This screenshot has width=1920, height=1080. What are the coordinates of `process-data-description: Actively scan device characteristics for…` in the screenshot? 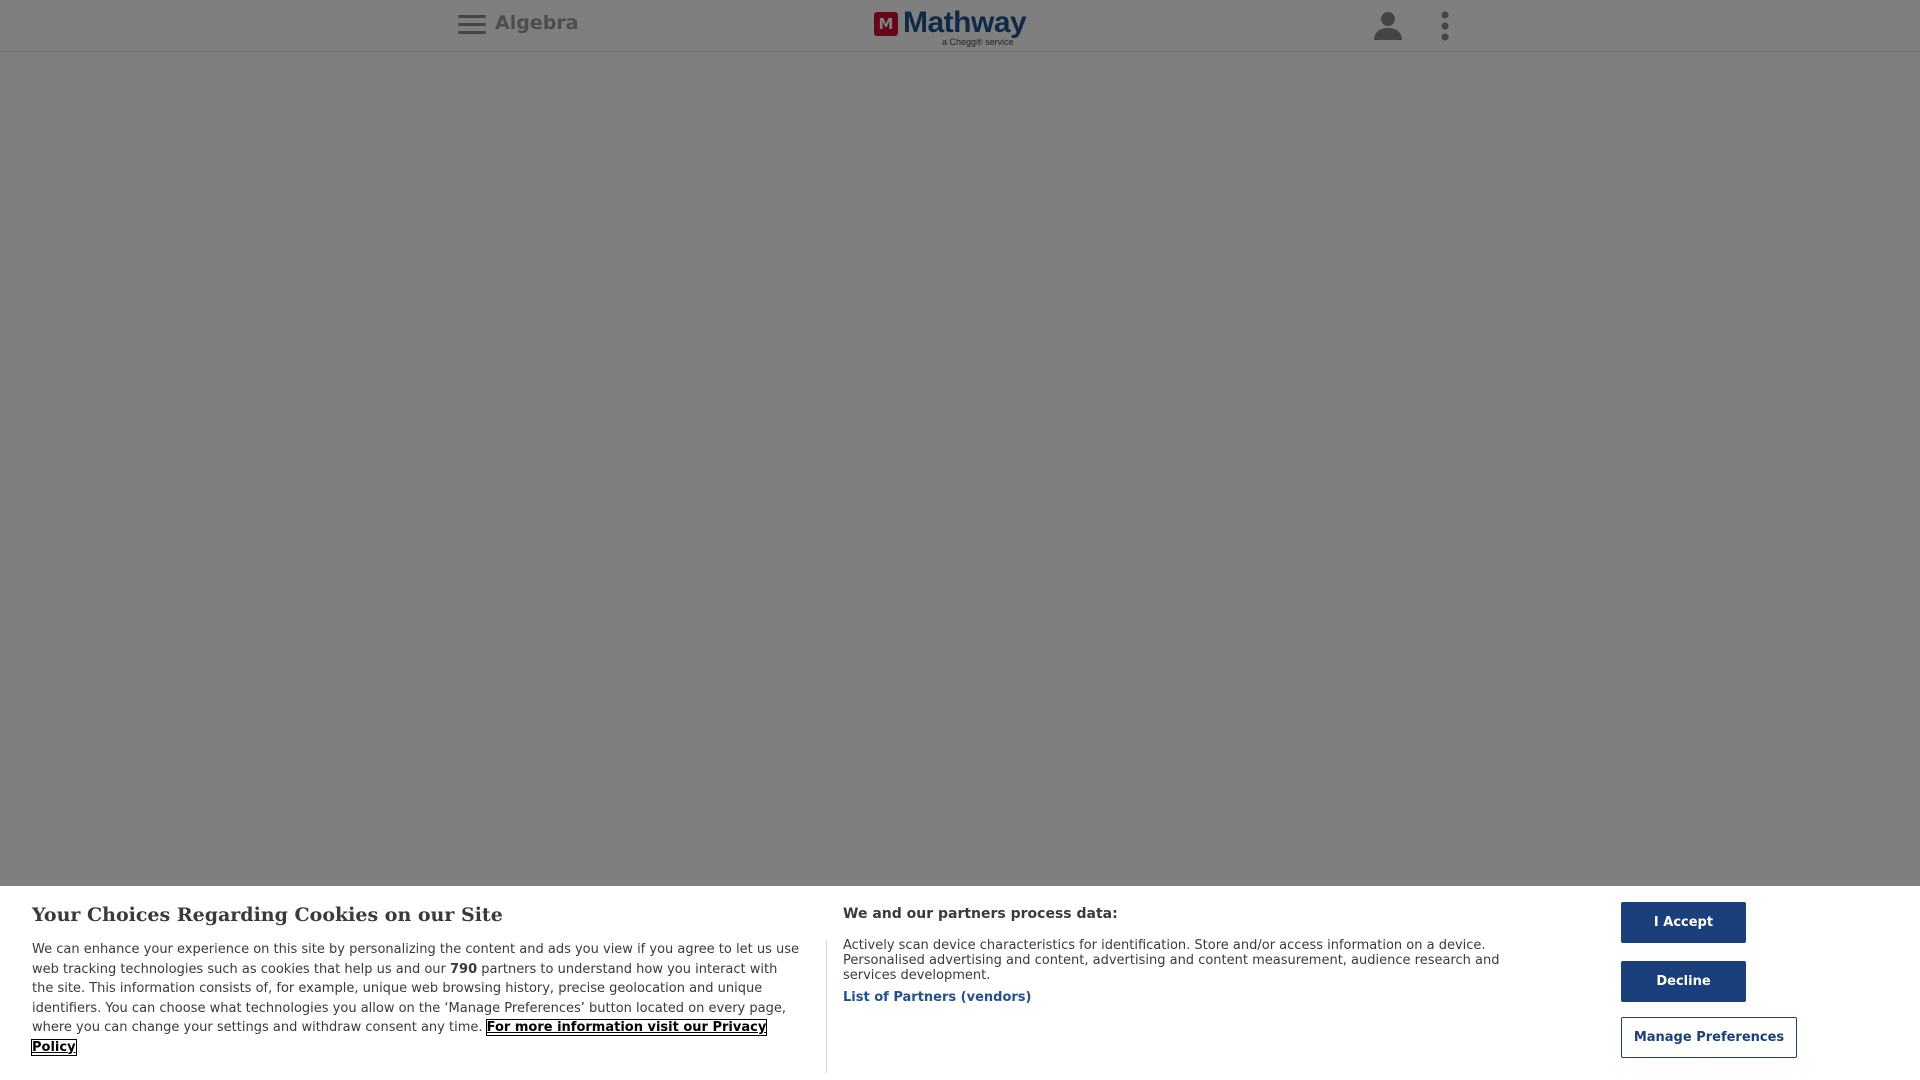 It's located at (1171, 960).